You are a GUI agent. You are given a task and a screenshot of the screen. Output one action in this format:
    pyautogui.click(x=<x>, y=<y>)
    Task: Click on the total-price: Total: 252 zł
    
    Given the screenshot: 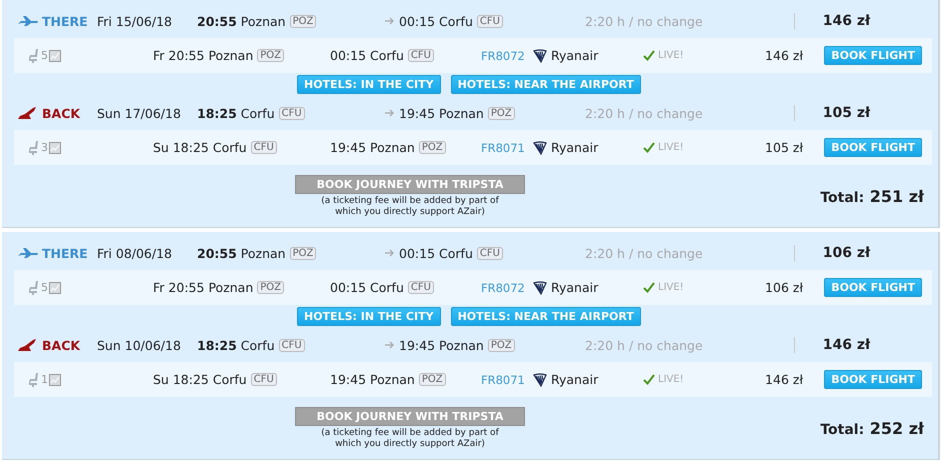 What is the action you would take?
    pyautogui.click(x=872, y=428)
    